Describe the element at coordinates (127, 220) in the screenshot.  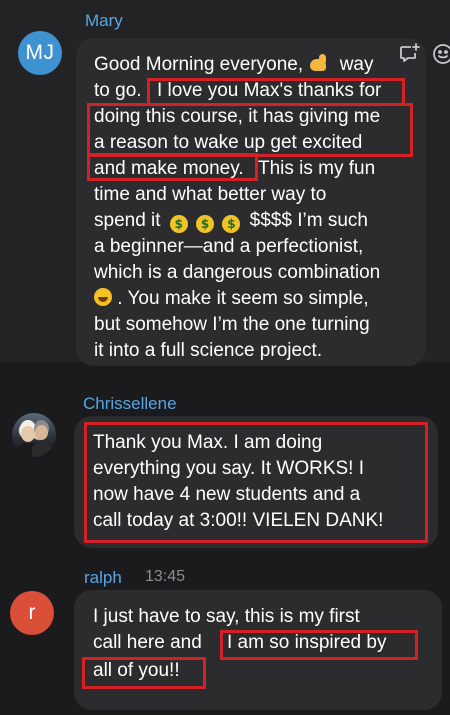
I see `text-span: spend it` at that location.